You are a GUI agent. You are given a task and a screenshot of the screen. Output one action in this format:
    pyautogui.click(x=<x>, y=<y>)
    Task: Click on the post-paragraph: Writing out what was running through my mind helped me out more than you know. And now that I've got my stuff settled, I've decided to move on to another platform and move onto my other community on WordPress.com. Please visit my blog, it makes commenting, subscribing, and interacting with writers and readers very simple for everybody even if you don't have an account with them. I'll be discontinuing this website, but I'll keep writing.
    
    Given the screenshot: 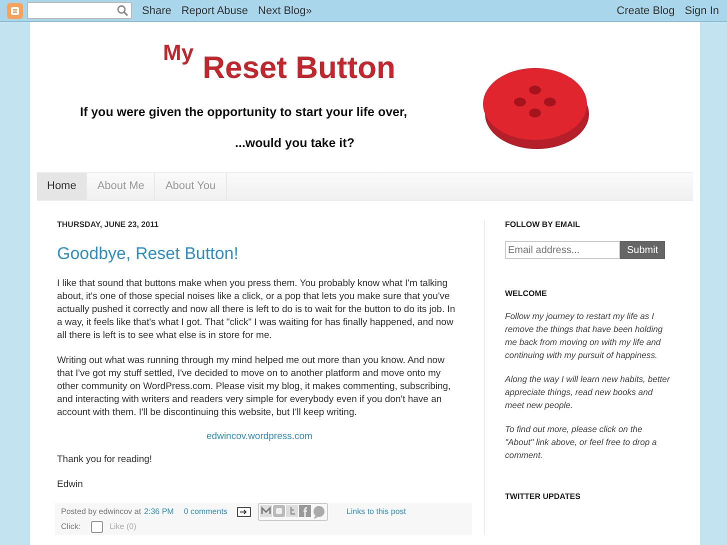 What is the action you would take?
    pyautogui.click(x=254, y=386)
    